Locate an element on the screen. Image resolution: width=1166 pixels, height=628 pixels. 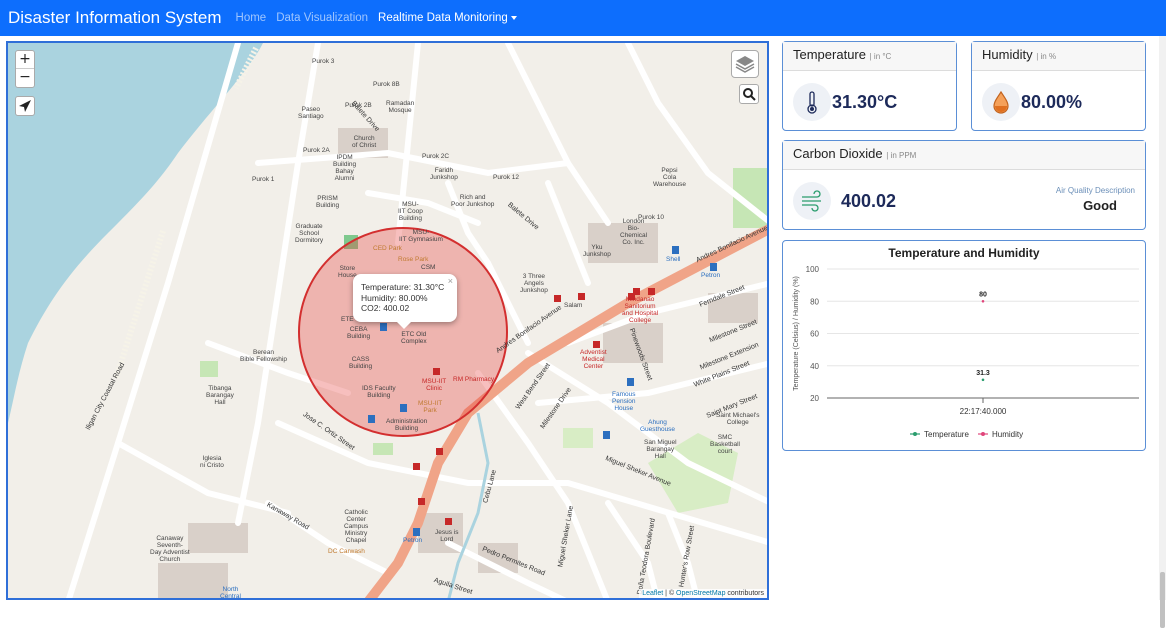
map-label: ETC Old Complex is located at coordinates (414, 338).